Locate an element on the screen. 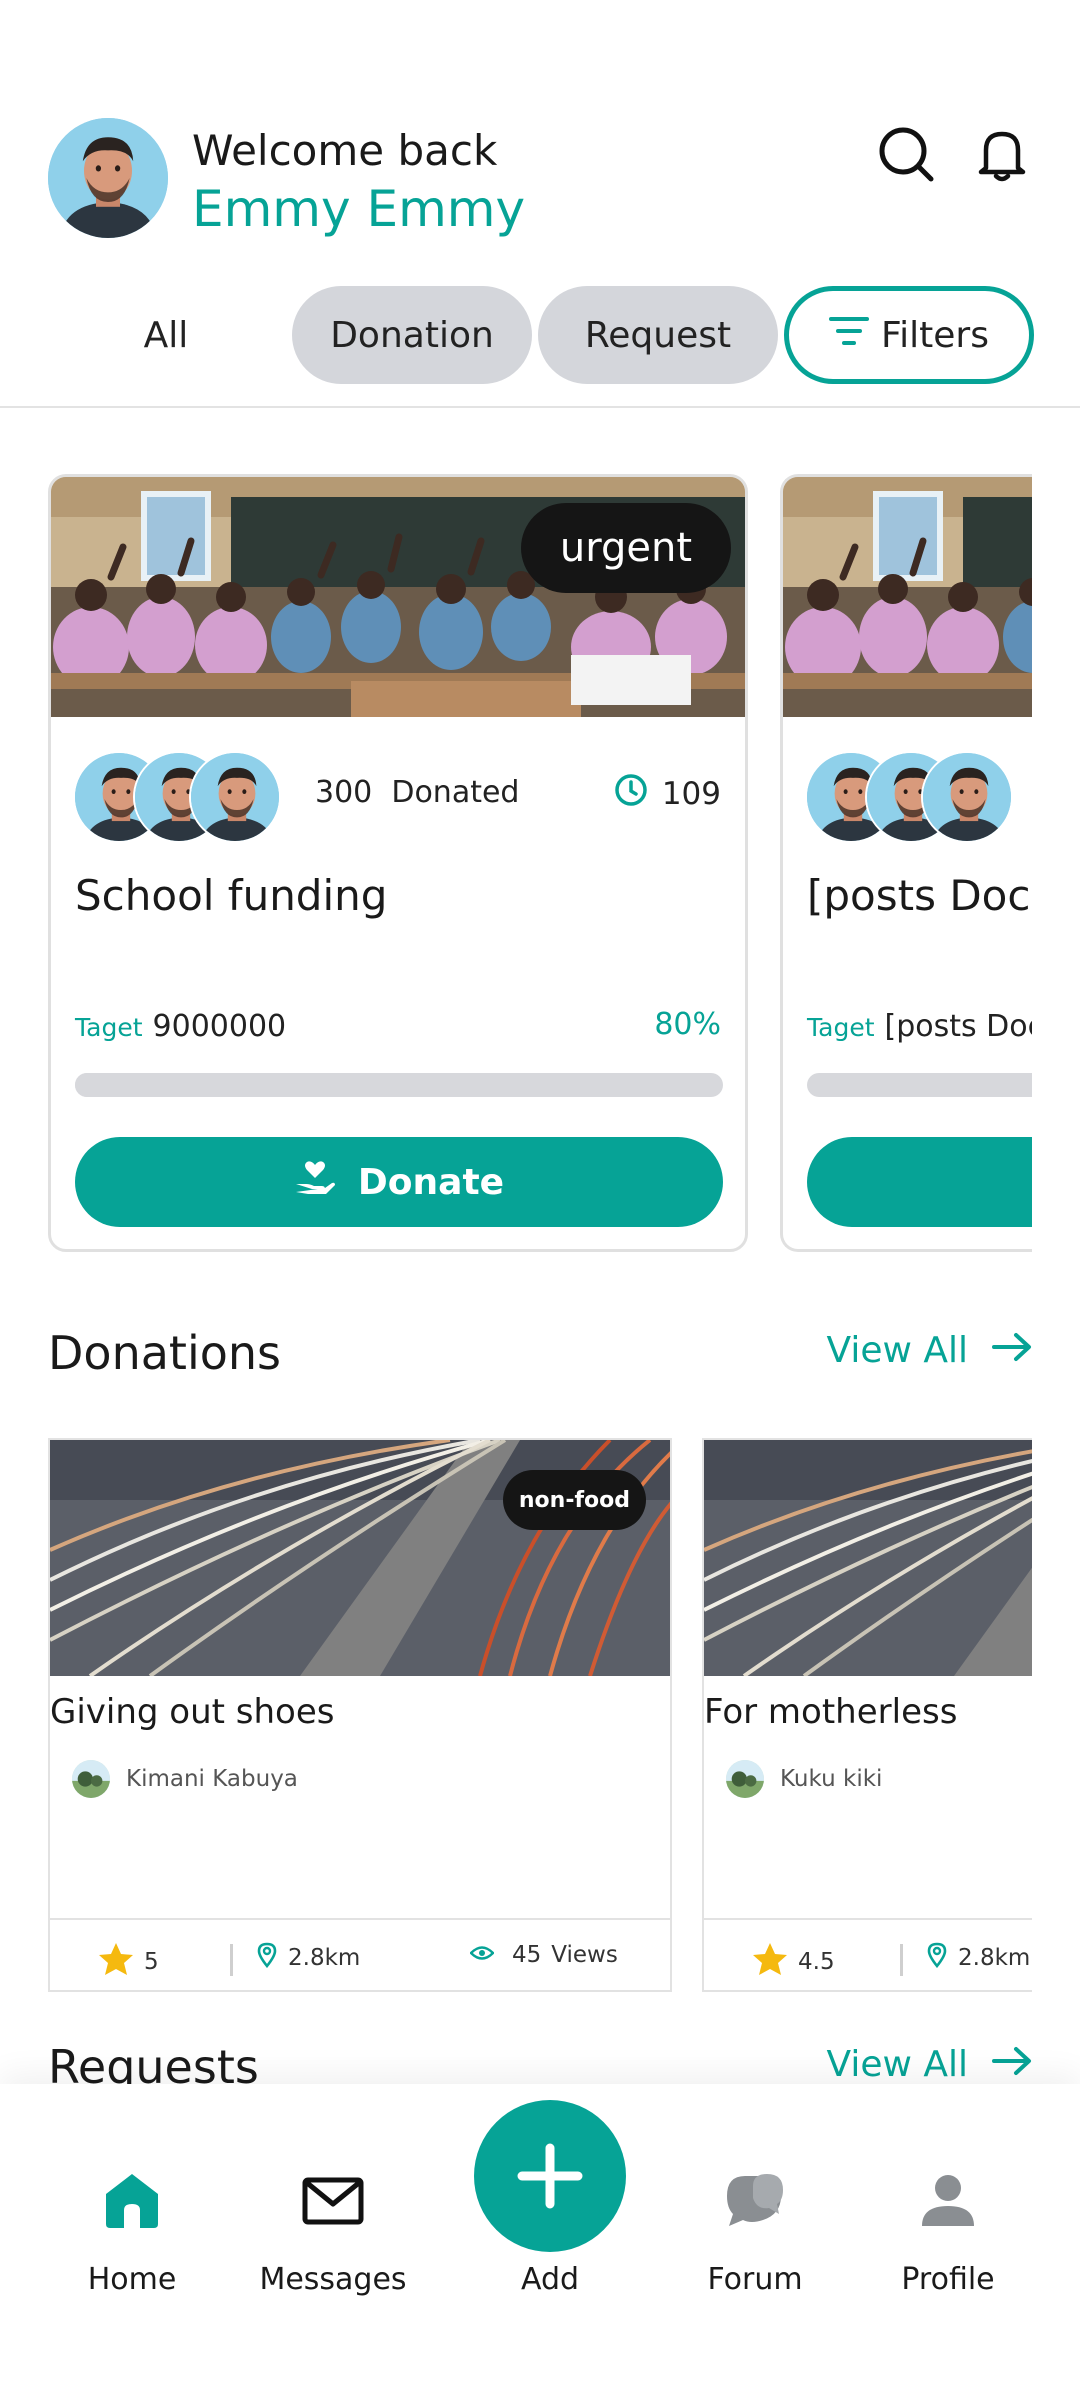 The image size is (1080, 2400). rating: 4.5 is located at coordinates (793, 1962).